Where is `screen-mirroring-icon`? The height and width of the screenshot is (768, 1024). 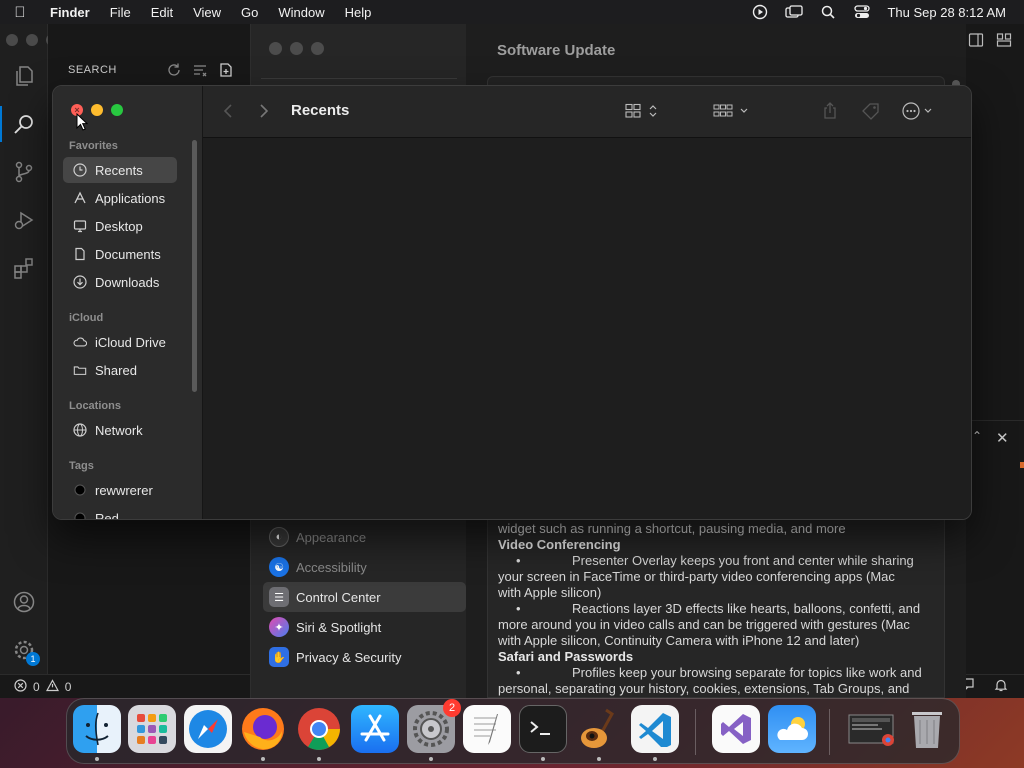
screen-mirroring-icon is located at coordinates (794, 12).